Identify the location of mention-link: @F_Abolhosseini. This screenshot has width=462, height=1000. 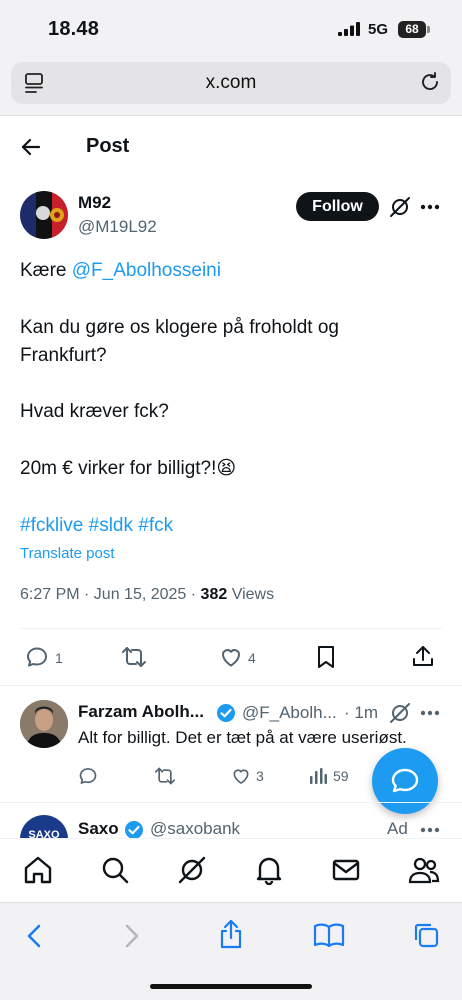
(146, 270).